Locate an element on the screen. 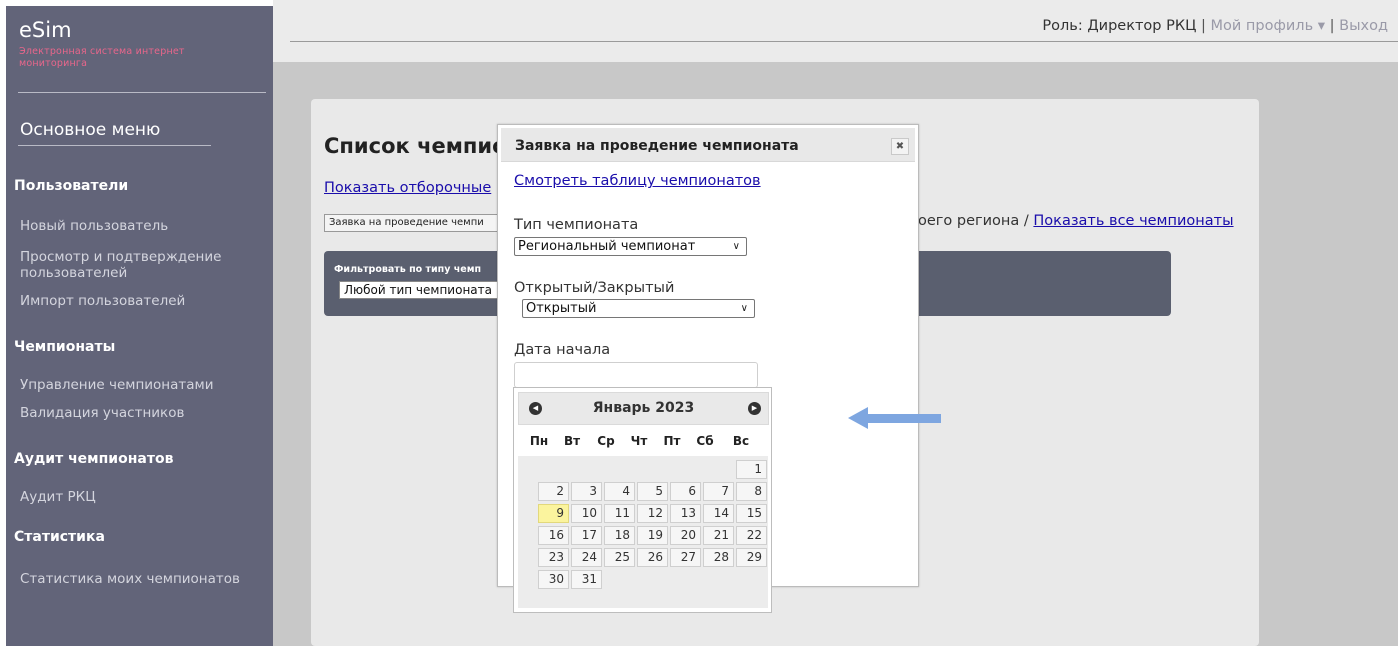  section-audit: Аудит чемпионатов is located at coordinates (94, 459).